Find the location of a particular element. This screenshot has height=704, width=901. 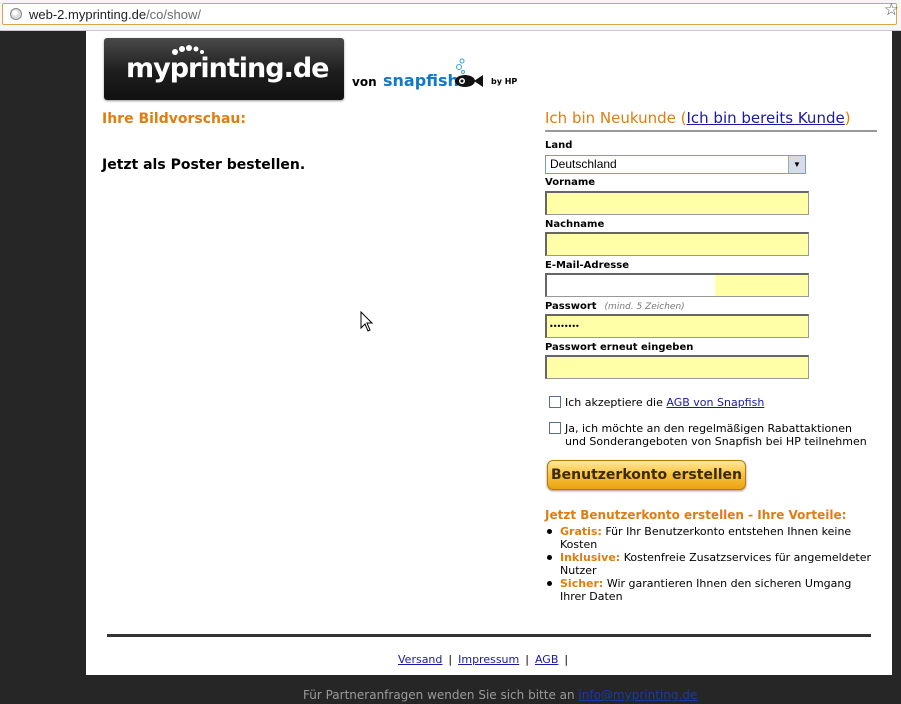

order-poster-message: Jetzt als Poster bestellen. is located at coordinates (204, 165).